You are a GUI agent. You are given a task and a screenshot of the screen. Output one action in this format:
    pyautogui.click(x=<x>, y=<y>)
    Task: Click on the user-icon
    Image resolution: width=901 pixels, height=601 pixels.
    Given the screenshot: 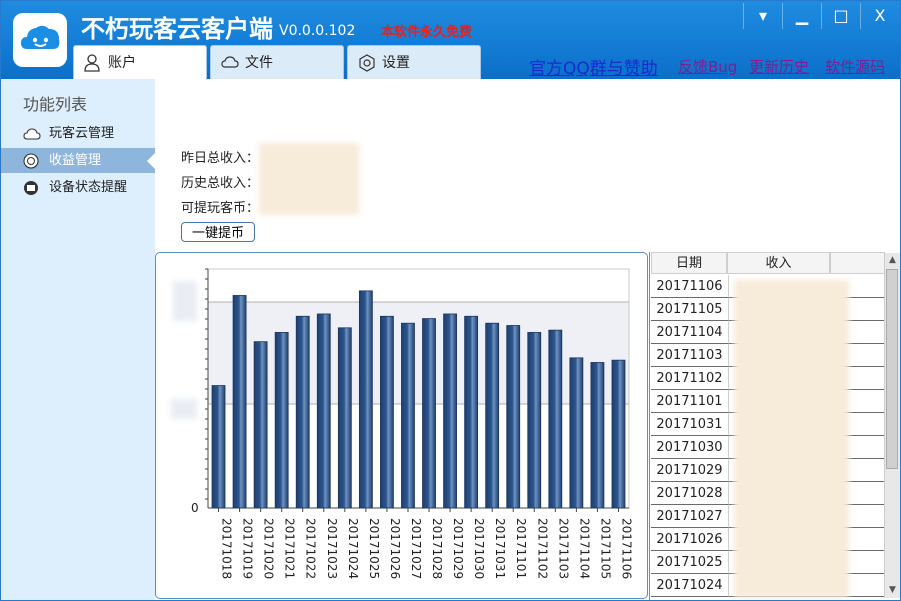 What is the action you would take?
    pyautogui.click(x=92, y=63)
    